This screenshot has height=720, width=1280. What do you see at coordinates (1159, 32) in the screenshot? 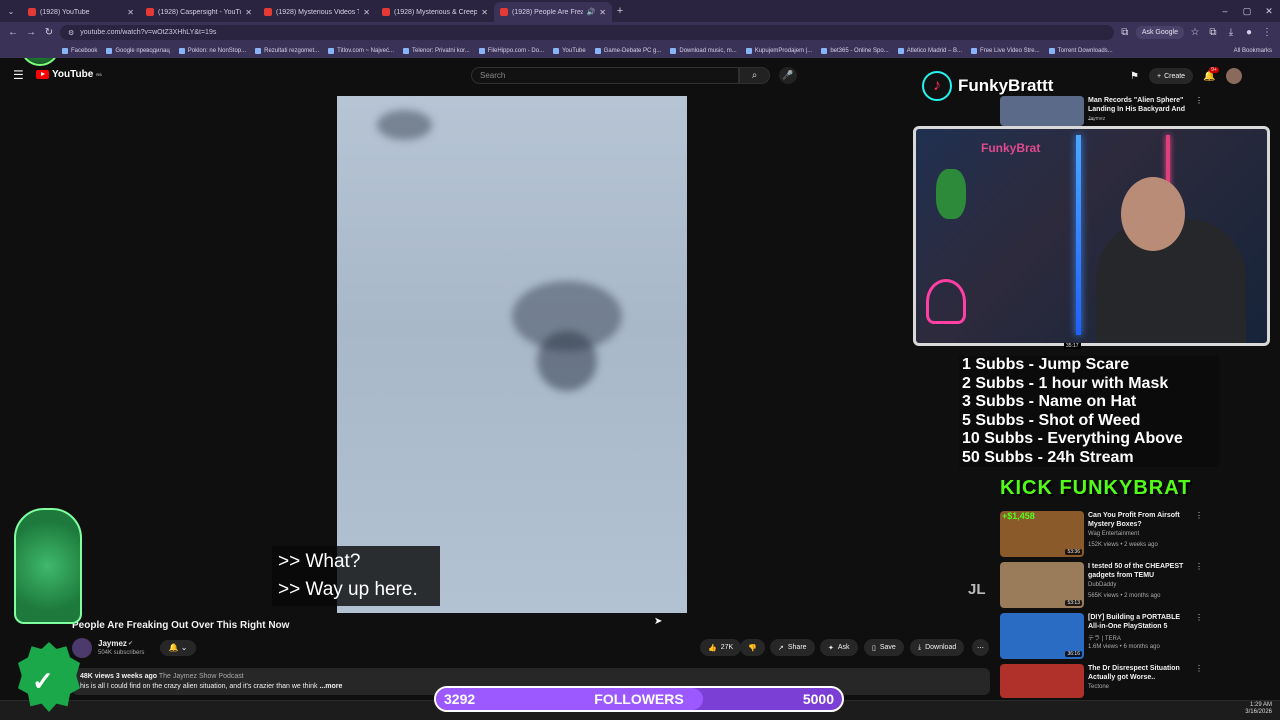
I see `ask-google-button: Ask Google` at bounding box center [1159, 32].